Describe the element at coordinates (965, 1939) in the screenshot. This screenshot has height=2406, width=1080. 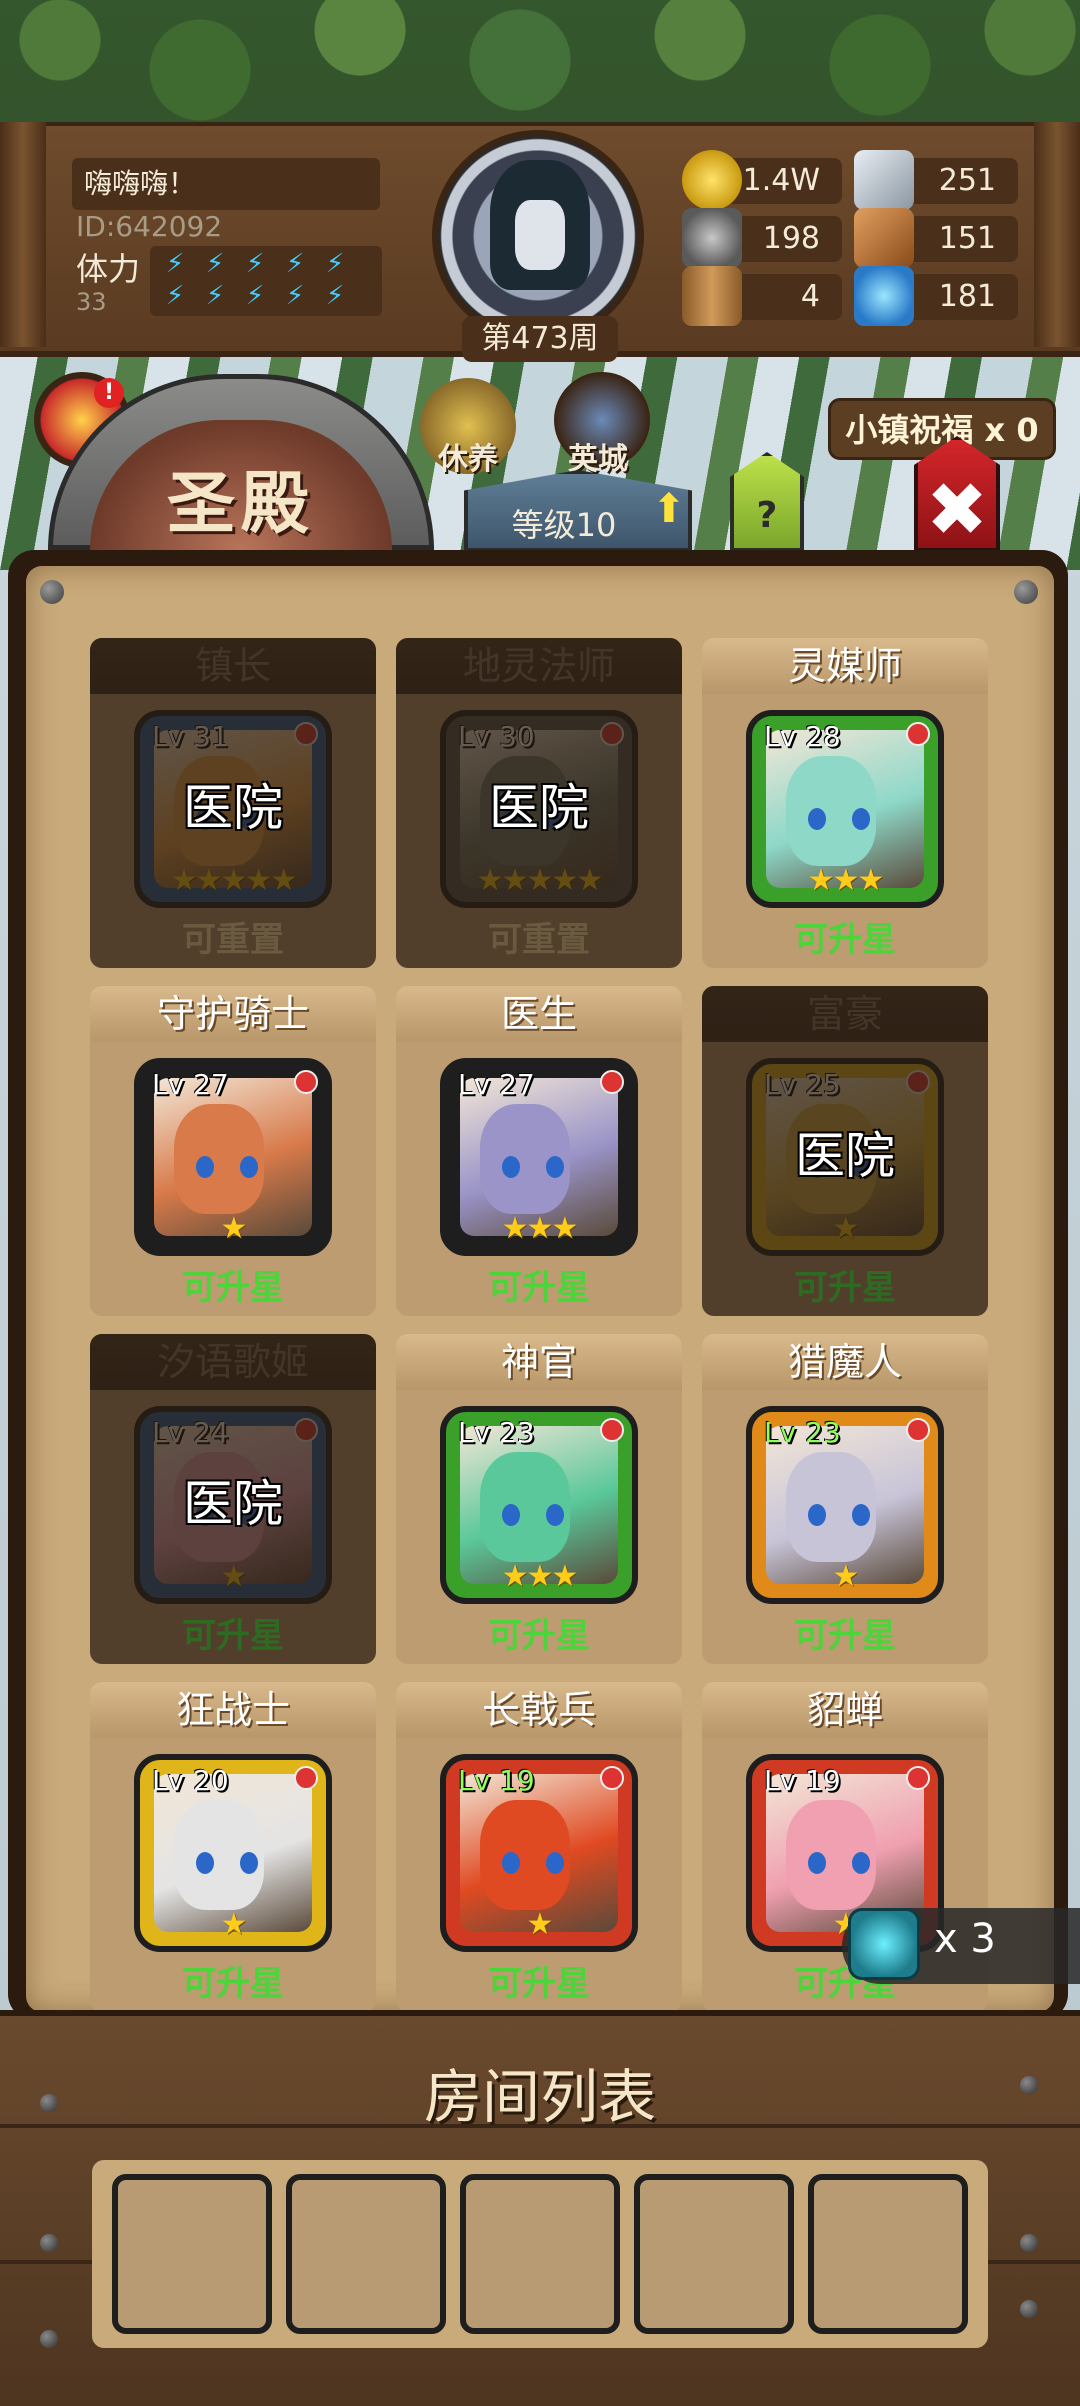
I see `ticket-count: x 3` at that location.